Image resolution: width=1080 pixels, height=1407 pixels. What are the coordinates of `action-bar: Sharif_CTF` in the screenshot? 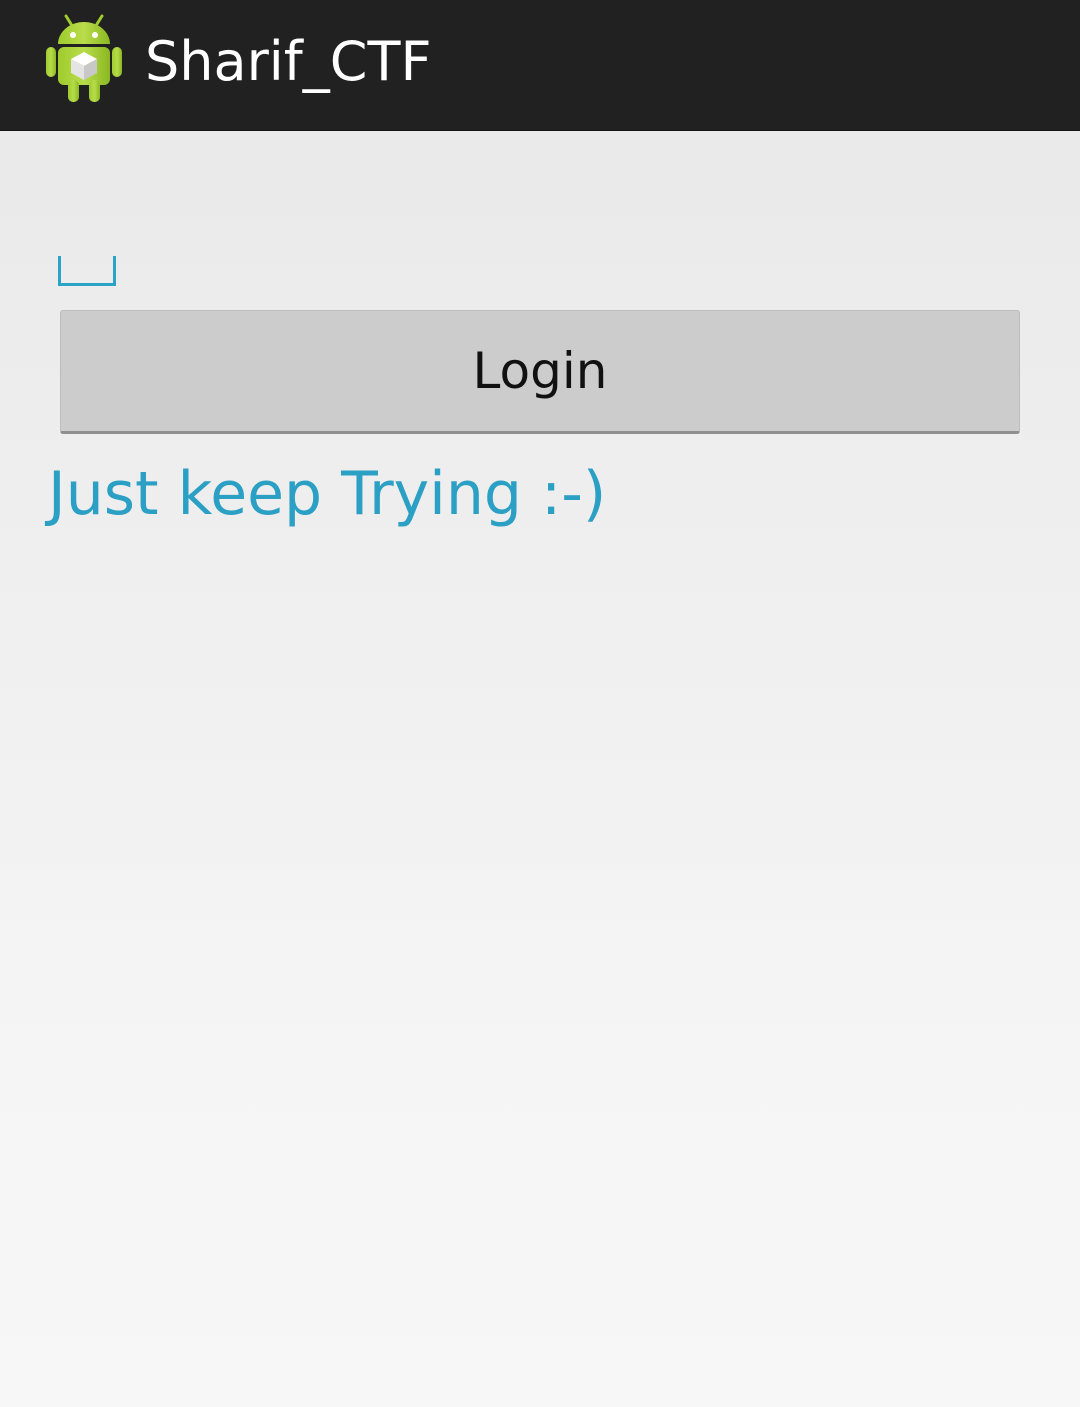 It's located at (540, 65).